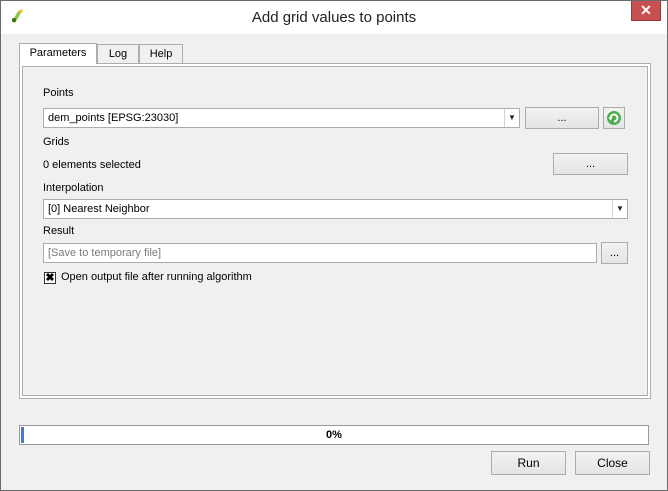  What do you see at coordinates (59, 231) in the screenshot?
I see `result-label: Result` at bounding box center [59, 231].